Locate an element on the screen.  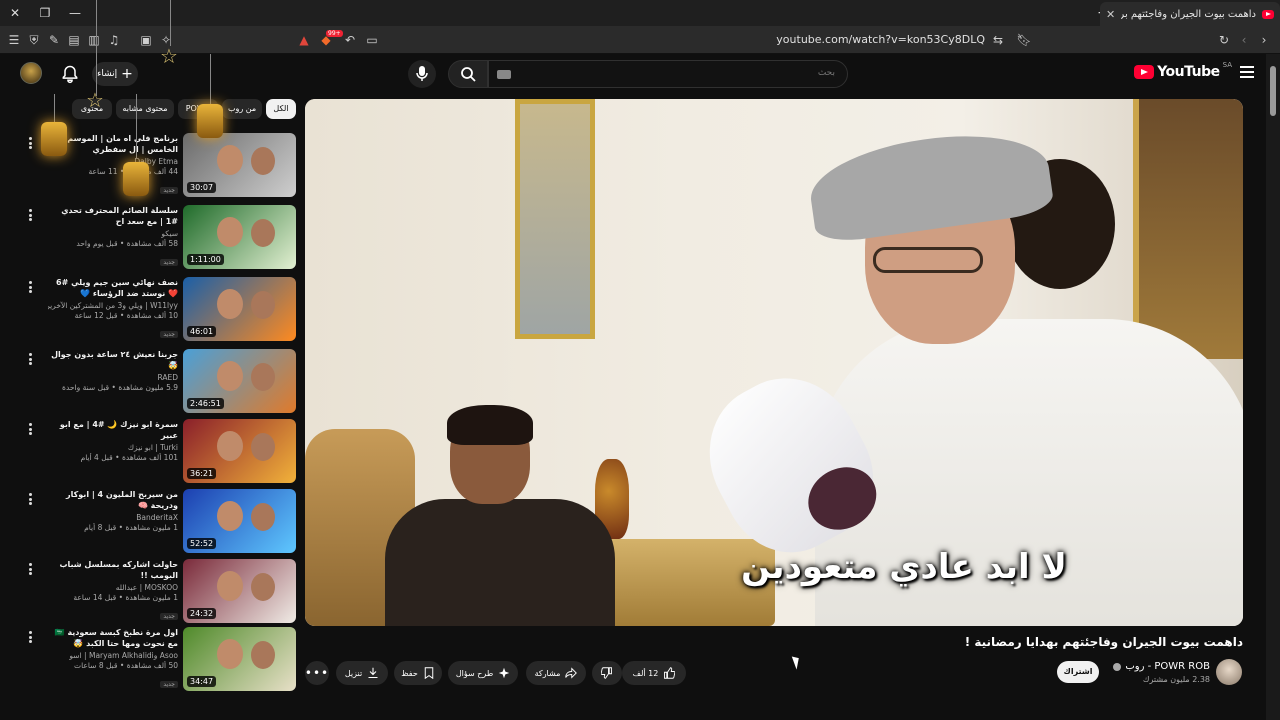
site-settings-icon: ⇆ is located at coordinates (998, 40).